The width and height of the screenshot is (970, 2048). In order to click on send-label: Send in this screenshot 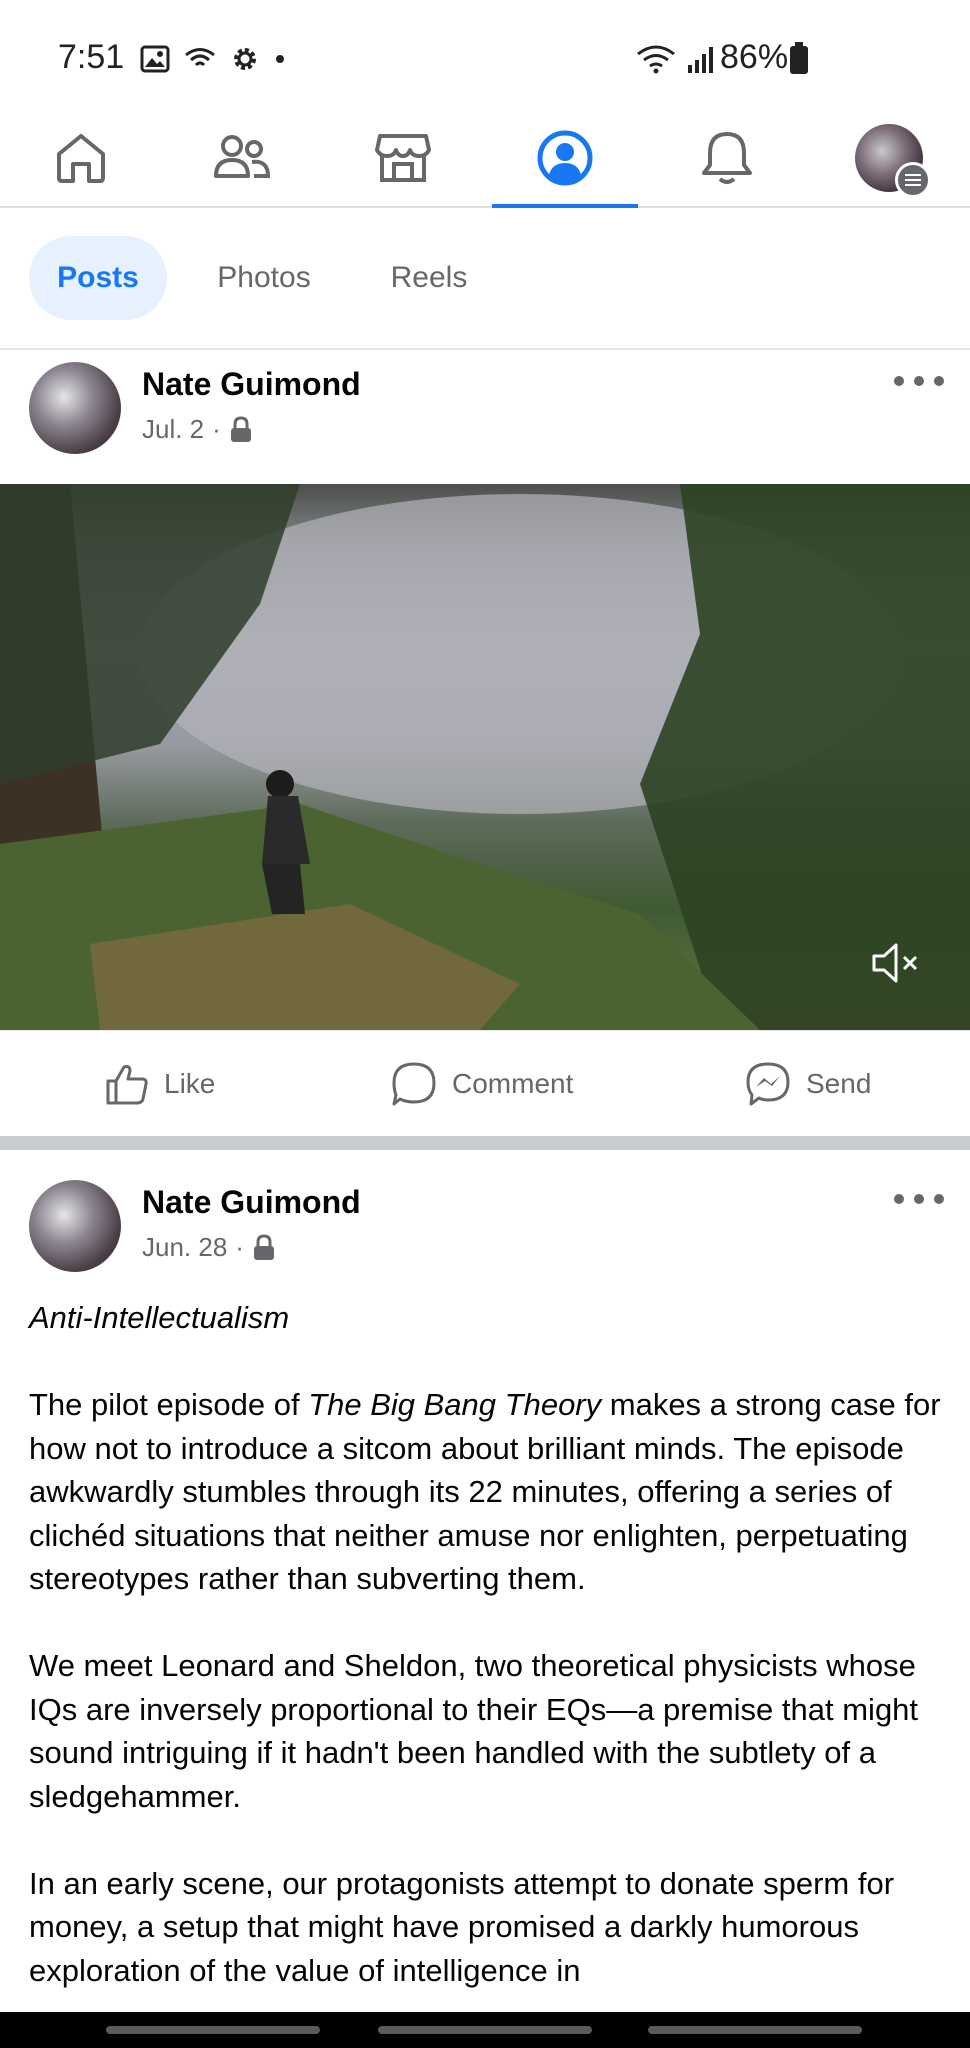, I will do `click(839, 1083)`.